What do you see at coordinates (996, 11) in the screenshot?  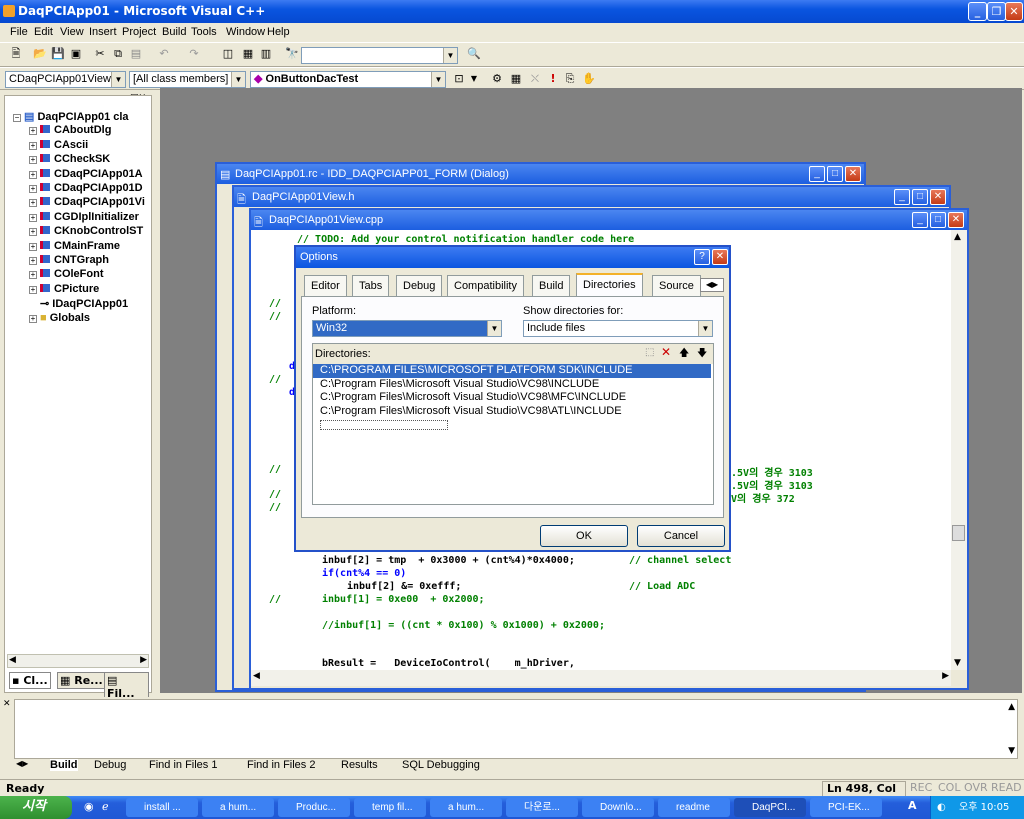 I see `restore-button: ❐` at bounding box center [996, 11].